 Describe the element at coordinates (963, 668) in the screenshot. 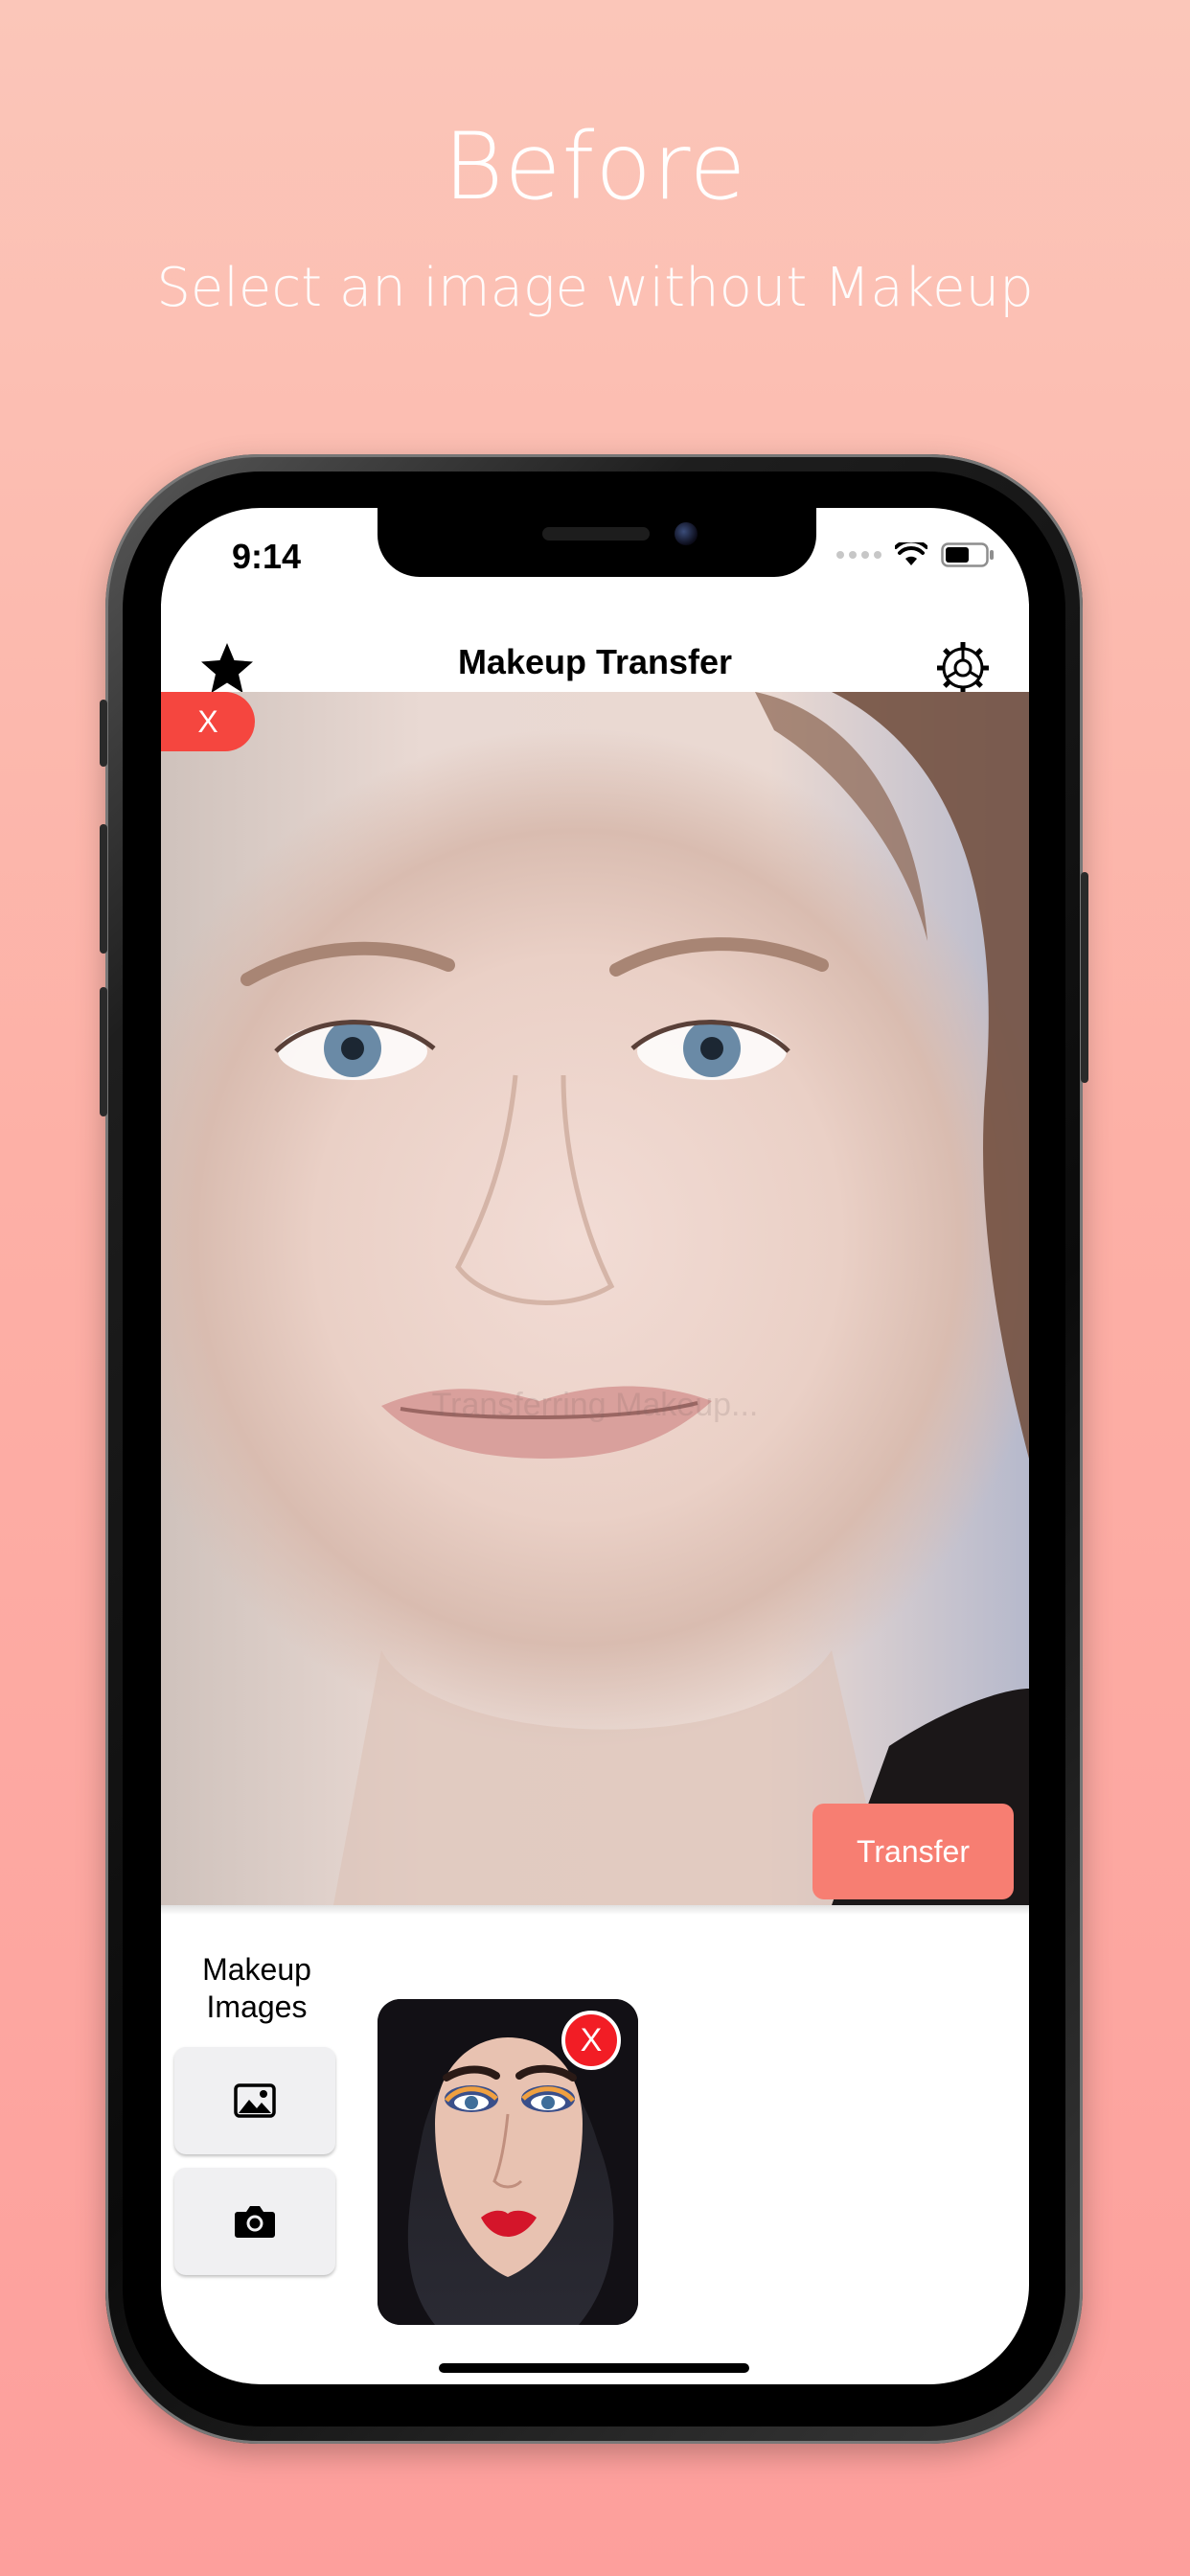

I see `gear-icon` at that location.